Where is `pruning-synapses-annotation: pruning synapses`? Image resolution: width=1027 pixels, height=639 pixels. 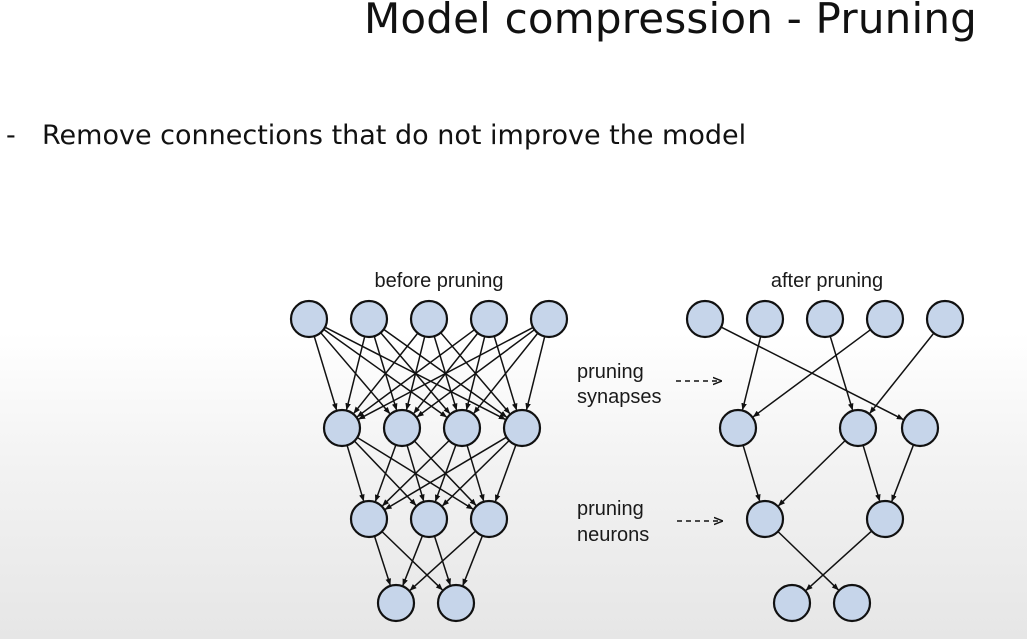
pruning-synapses-annotation: pruning synapses is located at coordinates (649, 384).